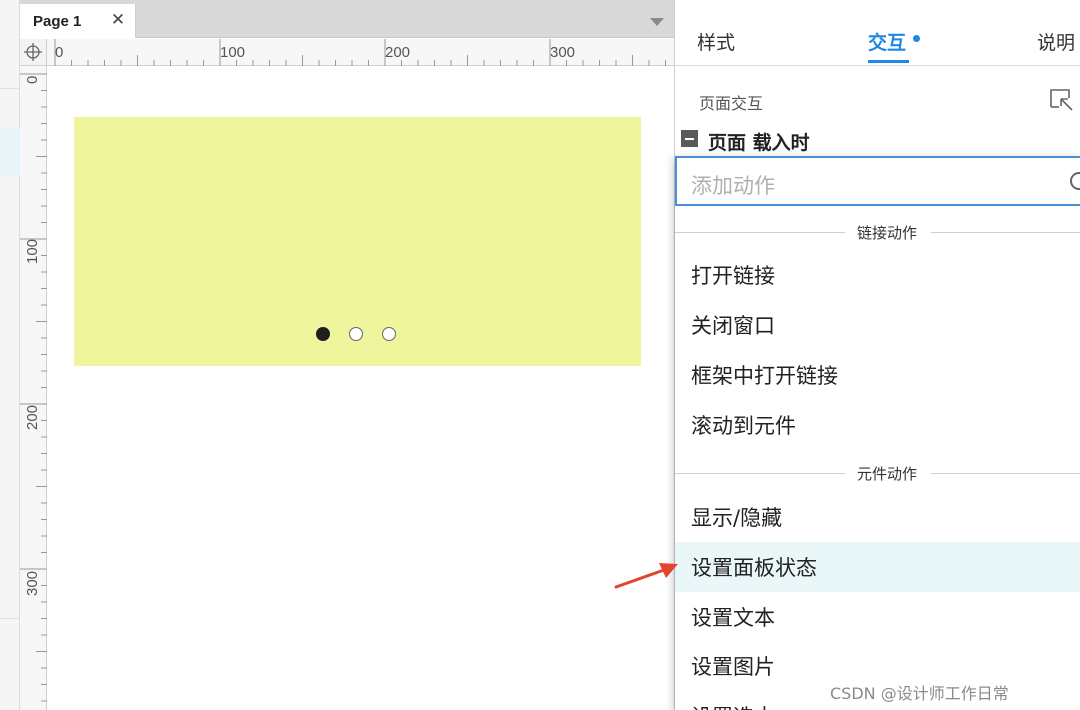  I want to click on tab-interactions: 交互, so click(887, 41).